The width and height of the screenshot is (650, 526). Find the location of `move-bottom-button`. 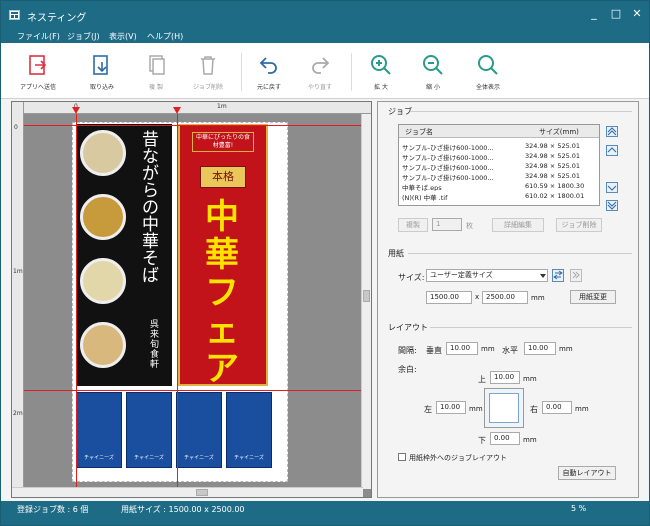

move-bottom-button is located at coordinates (612, 205).